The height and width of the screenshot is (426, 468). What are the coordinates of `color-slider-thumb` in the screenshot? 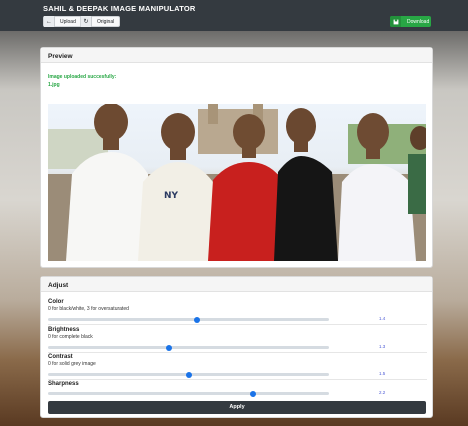 It's located at (196, 319).